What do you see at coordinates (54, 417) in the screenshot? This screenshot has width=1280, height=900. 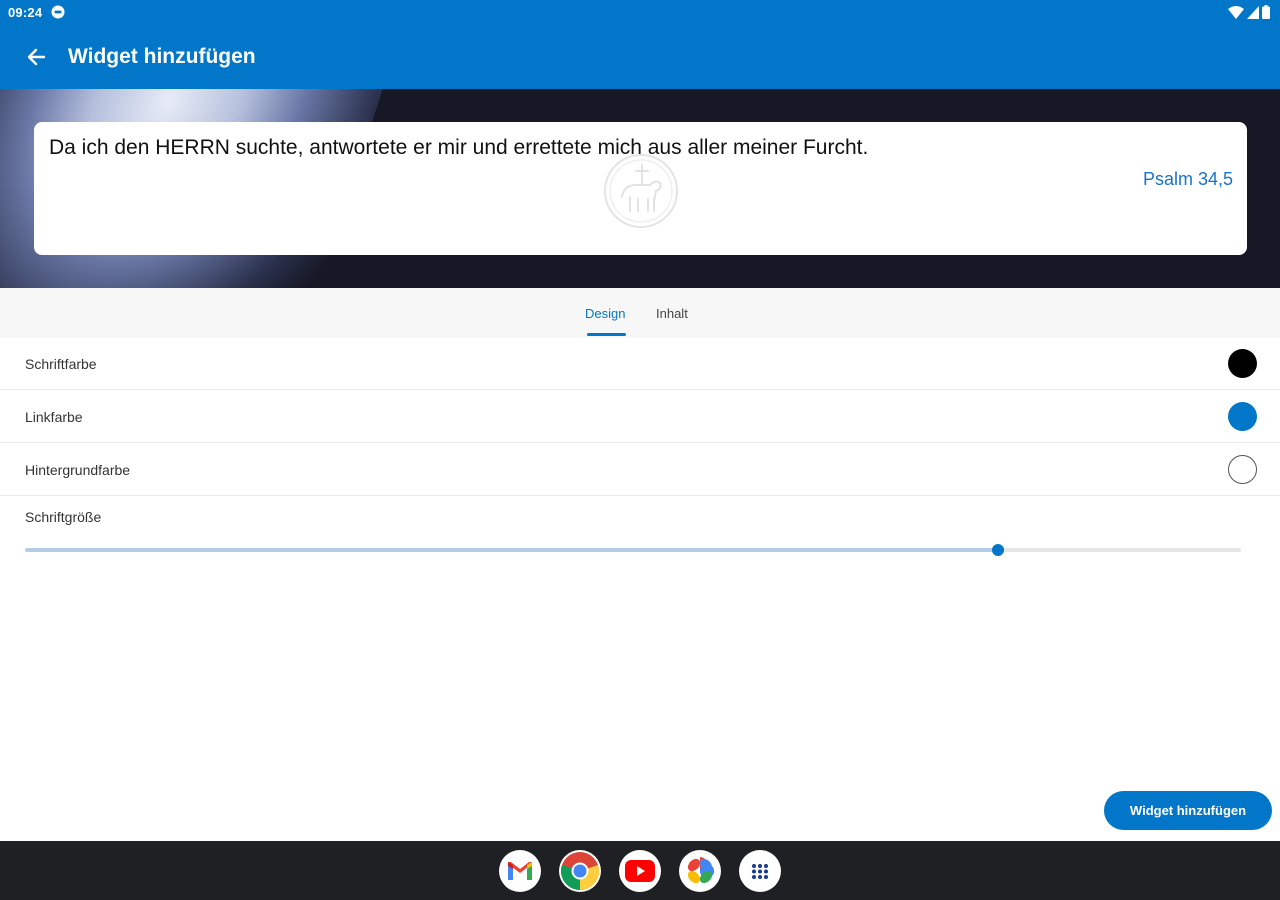 I see `setting-label: Linkfarbe` at bounding box center [54, 417].